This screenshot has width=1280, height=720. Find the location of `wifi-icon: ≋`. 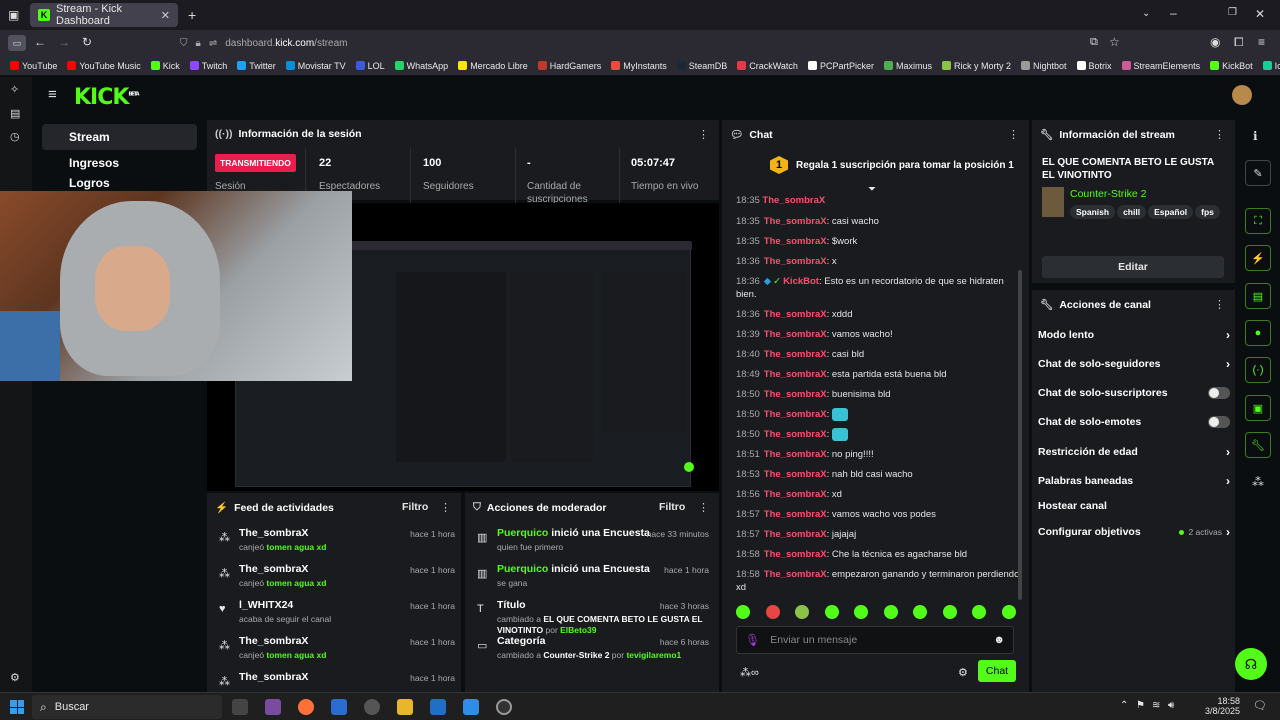

wifi-icon: ≋ is located at coordinates (1156, 705).